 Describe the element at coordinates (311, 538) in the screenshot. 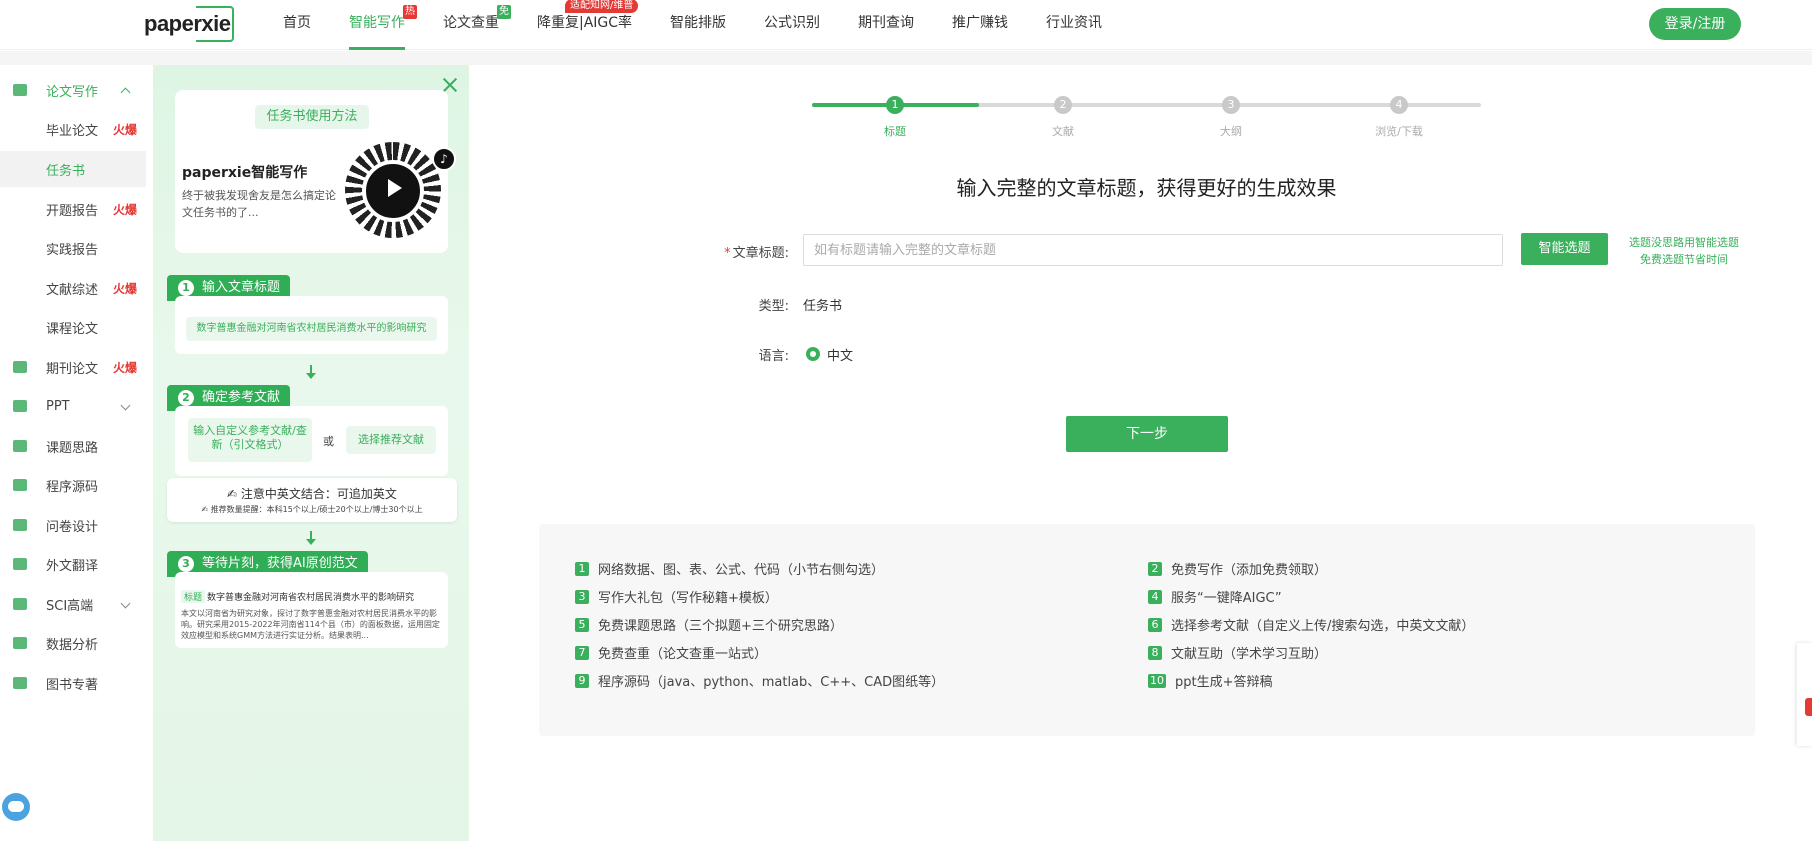

I see `arrow-down-icon` at that location.